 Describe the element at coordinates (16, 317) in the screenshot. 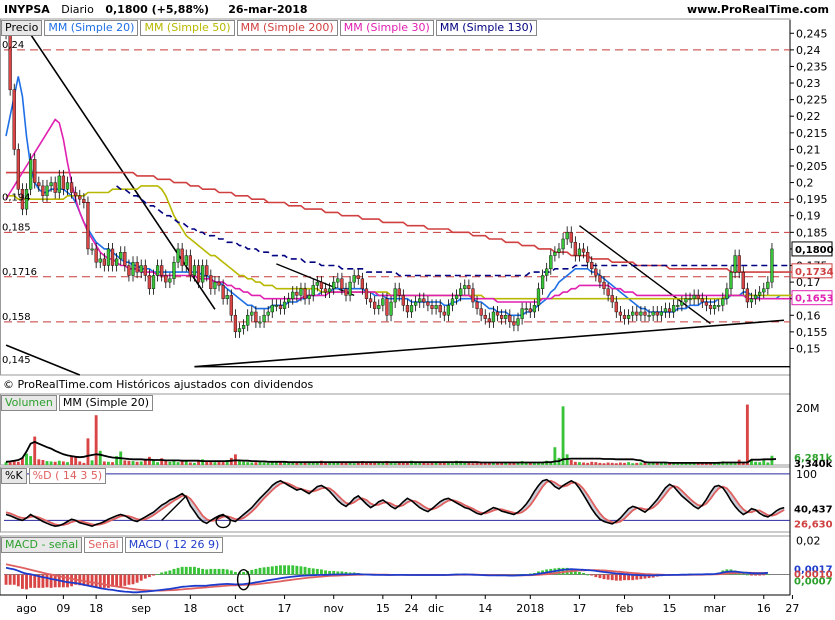

I see `level-label: 0,158` at that location.